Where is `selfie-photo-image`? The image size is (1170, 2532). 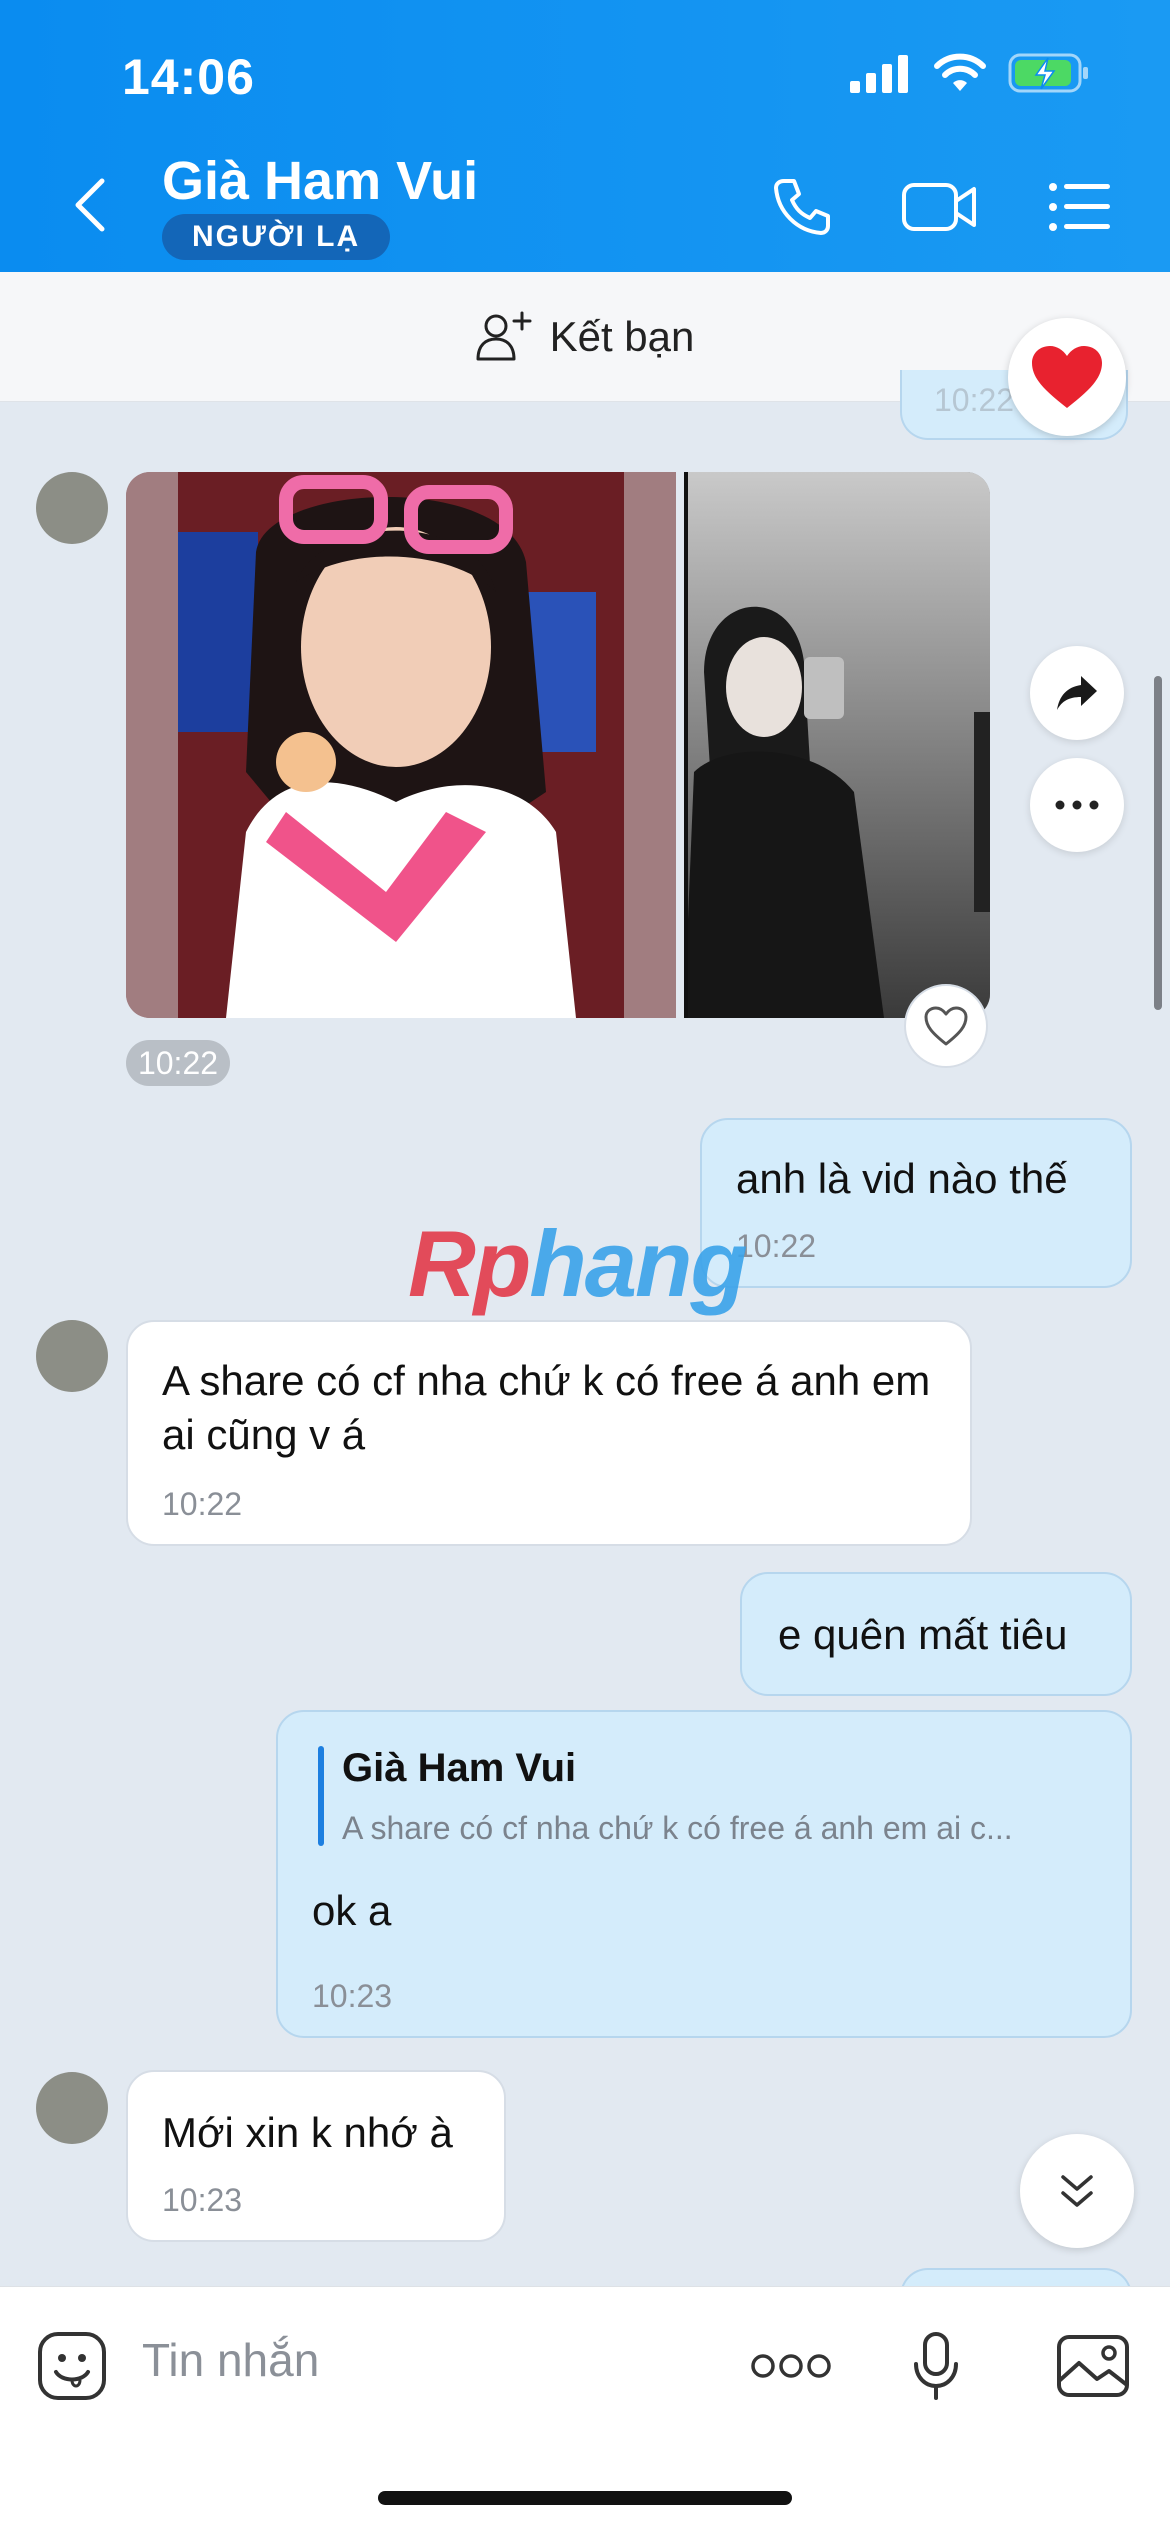
selfie-photo-image is located at coordinates (401, 745).